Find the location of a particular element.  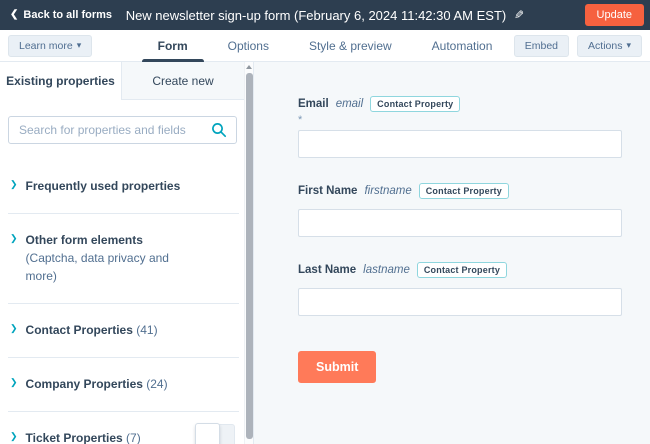

back-chevron-icon: ❮ is located at coordinates (14, 14).